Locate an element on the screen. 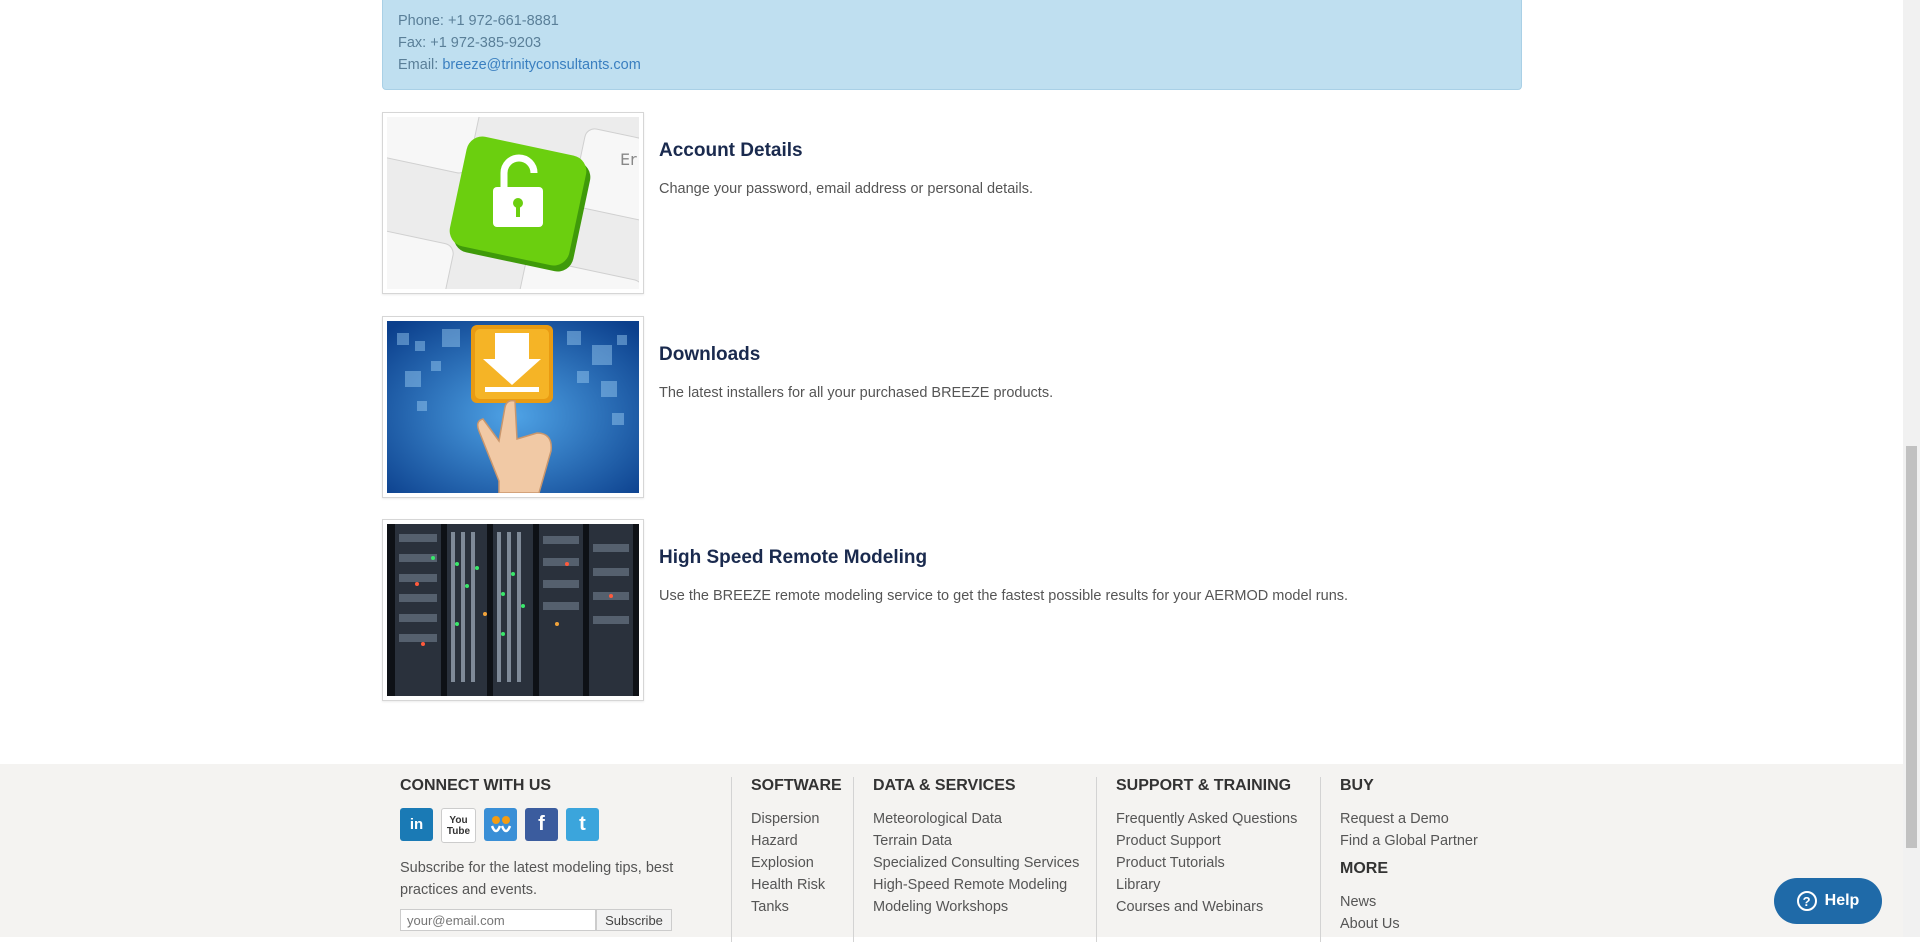  footer-link-dispersion: Dispersion is located at coordinates (796, 819).